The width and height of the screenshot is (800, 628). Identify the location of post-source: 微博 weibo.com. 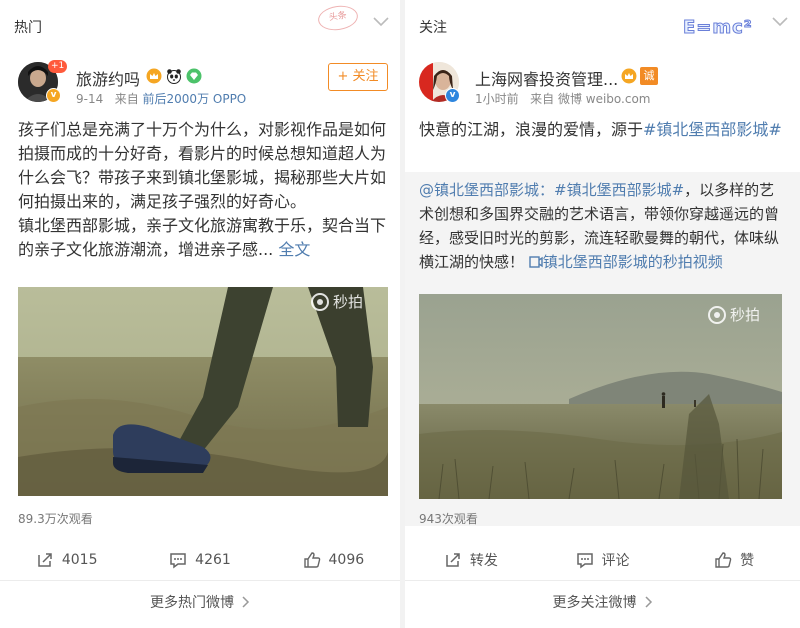
(604, 99).